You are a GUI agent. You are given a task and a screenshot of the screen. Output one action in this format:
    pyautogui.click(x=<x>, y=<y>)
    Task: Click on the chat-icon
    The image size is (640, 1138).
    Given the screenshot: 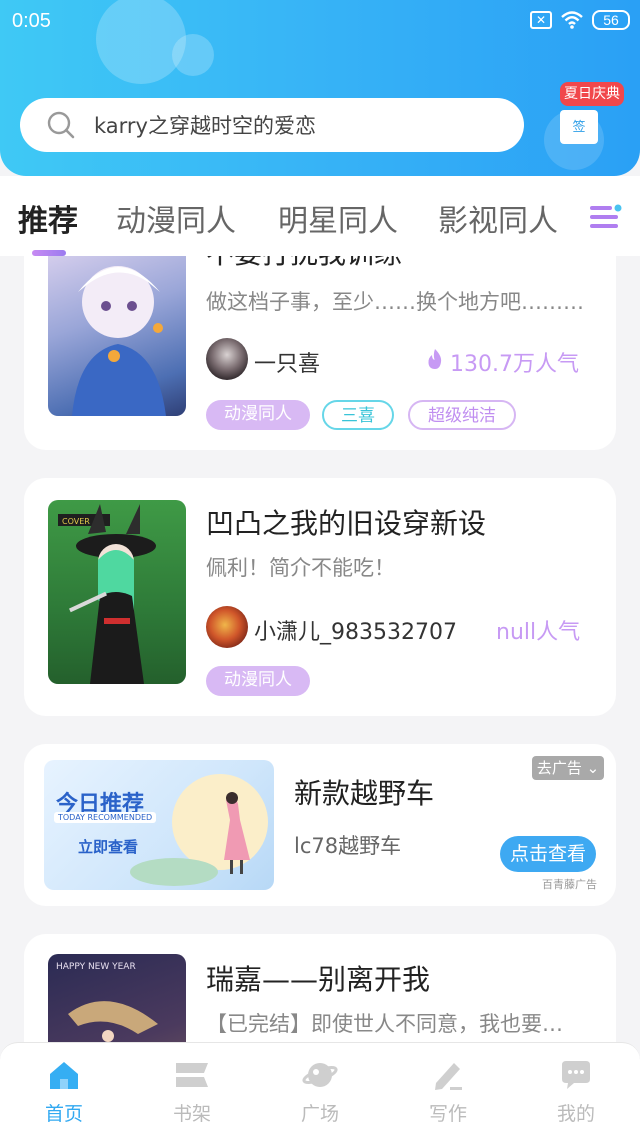 What is the action you would take?
    pyautogui.click(x=576, y=1075)
    